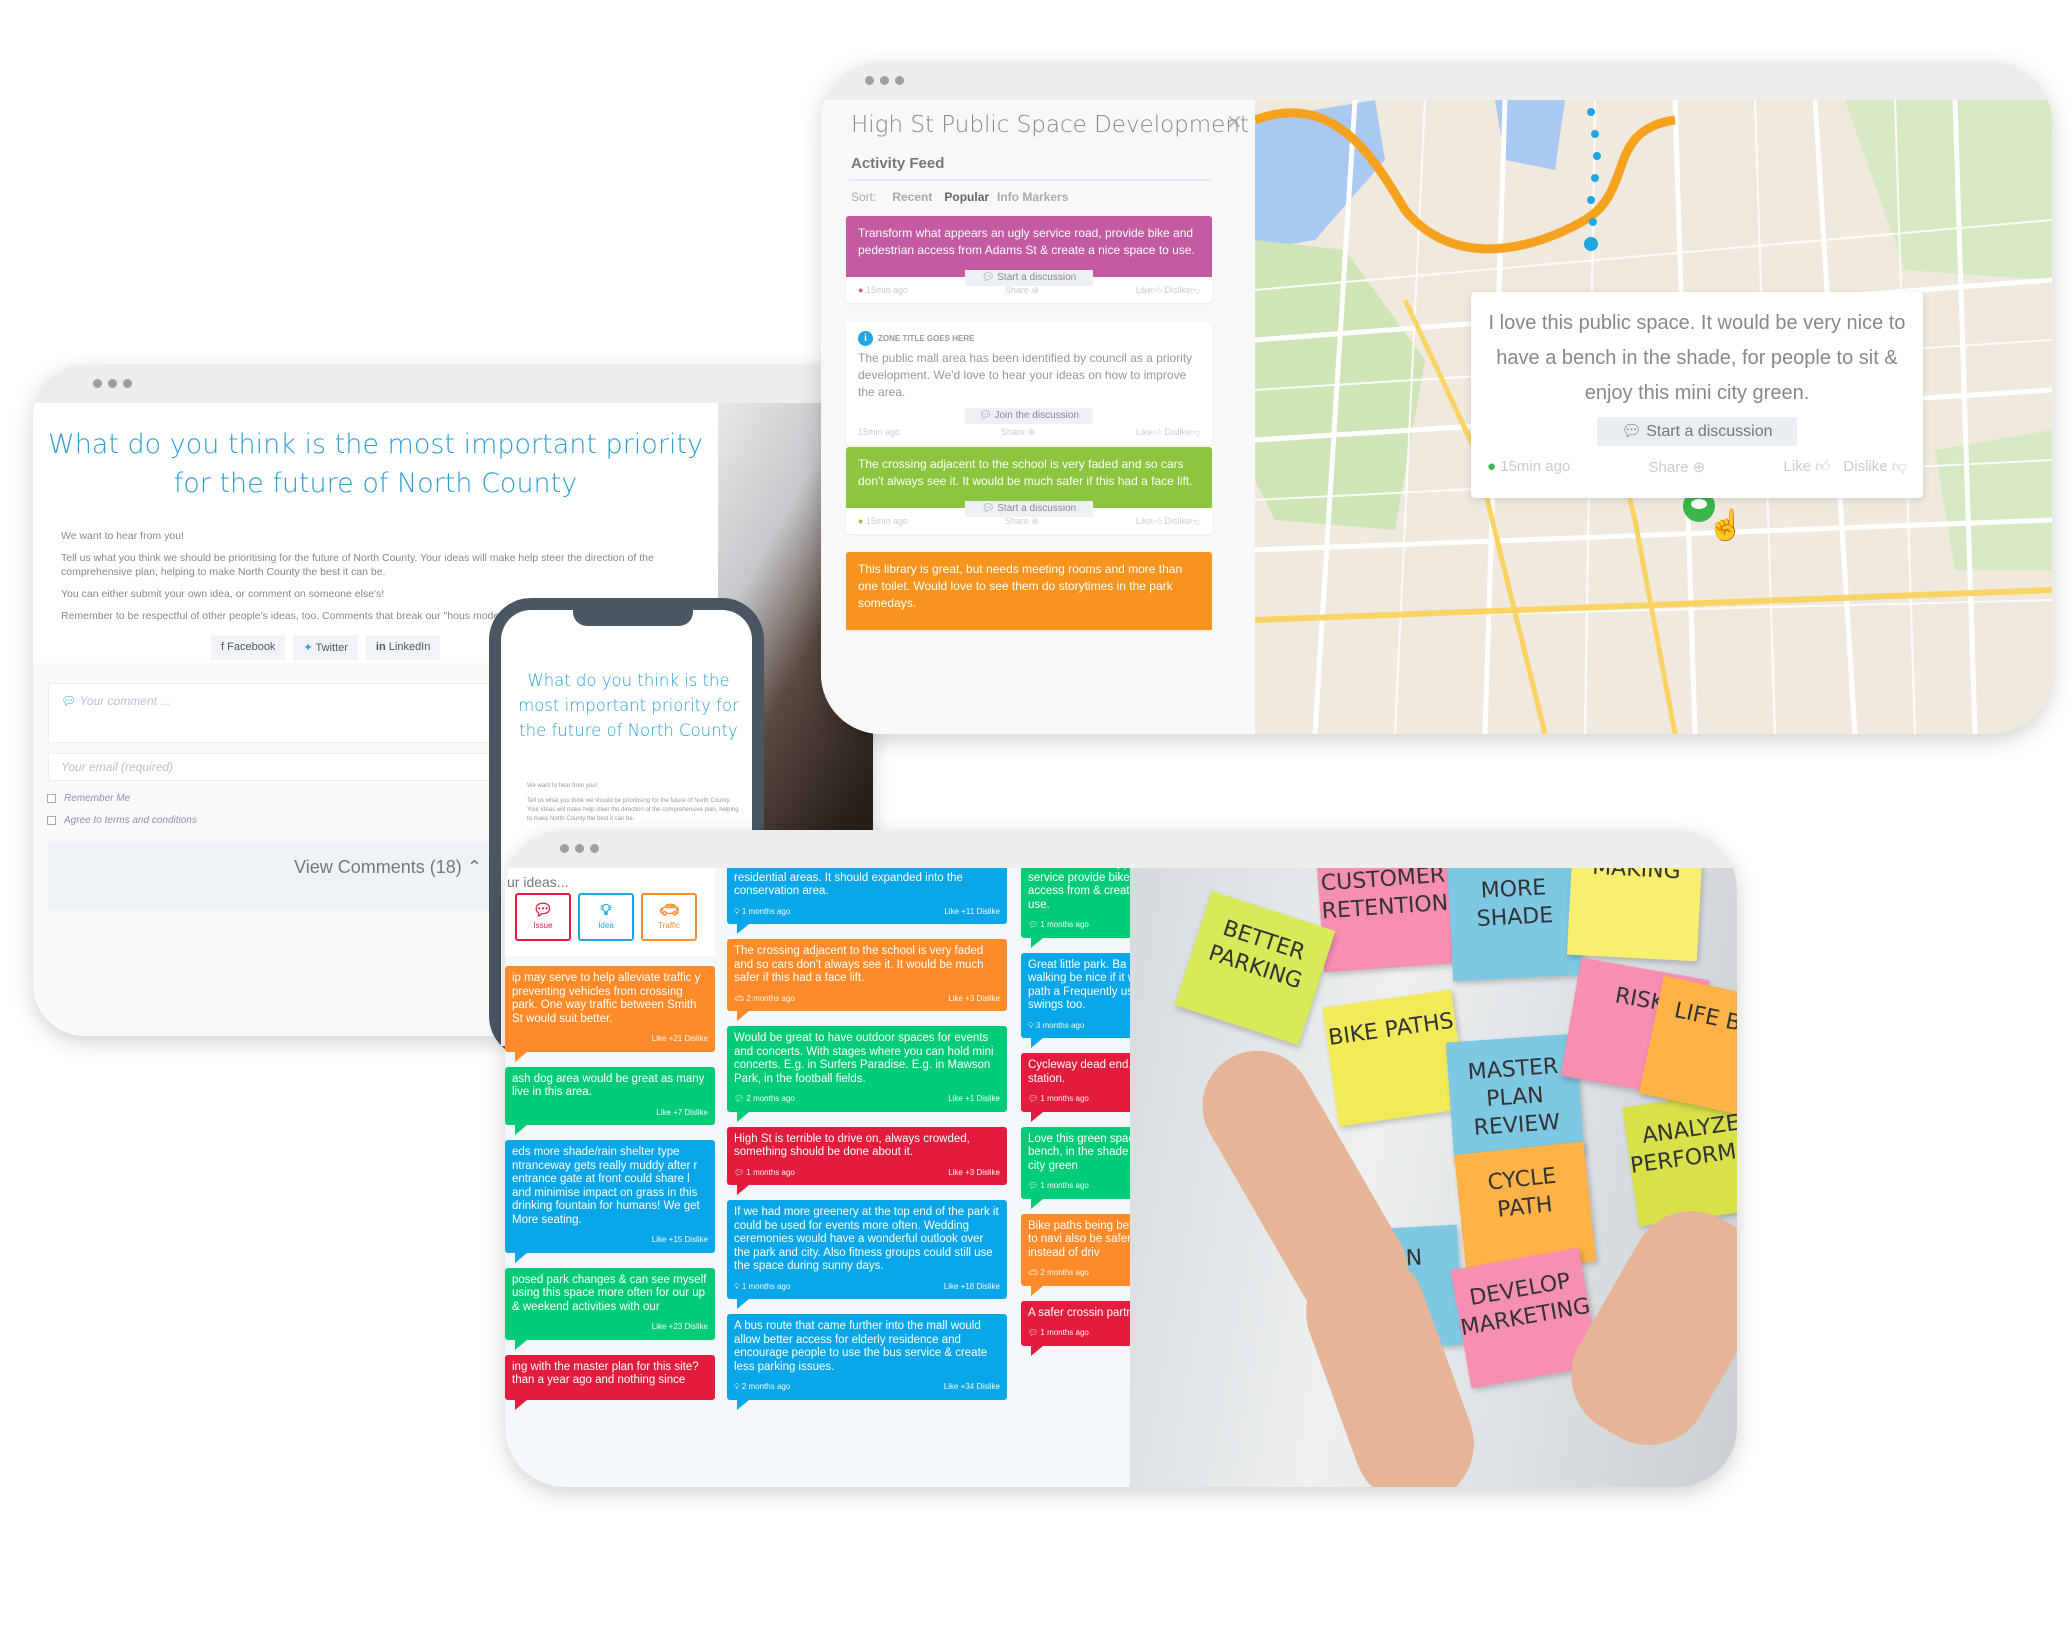 This screenshot has height=1636, width=2072. I want to click on category-traffic-button: 🚗︎ Traffic, so click(669, 917).